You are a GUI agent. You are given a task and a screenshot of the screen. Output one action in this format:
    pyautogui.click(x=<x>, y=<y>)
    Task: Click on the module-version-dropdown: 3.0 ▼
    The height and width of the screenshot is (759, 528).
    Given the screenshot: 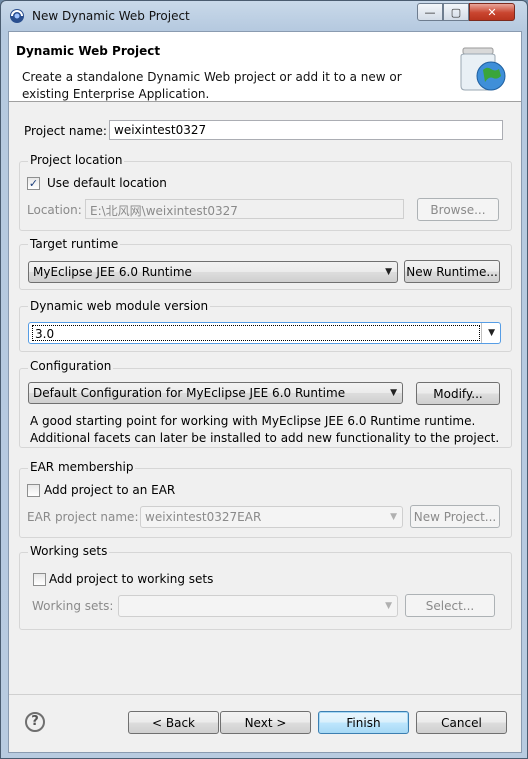 What is the action you would take?
    pyautogui.click(x=264, y=333)
    